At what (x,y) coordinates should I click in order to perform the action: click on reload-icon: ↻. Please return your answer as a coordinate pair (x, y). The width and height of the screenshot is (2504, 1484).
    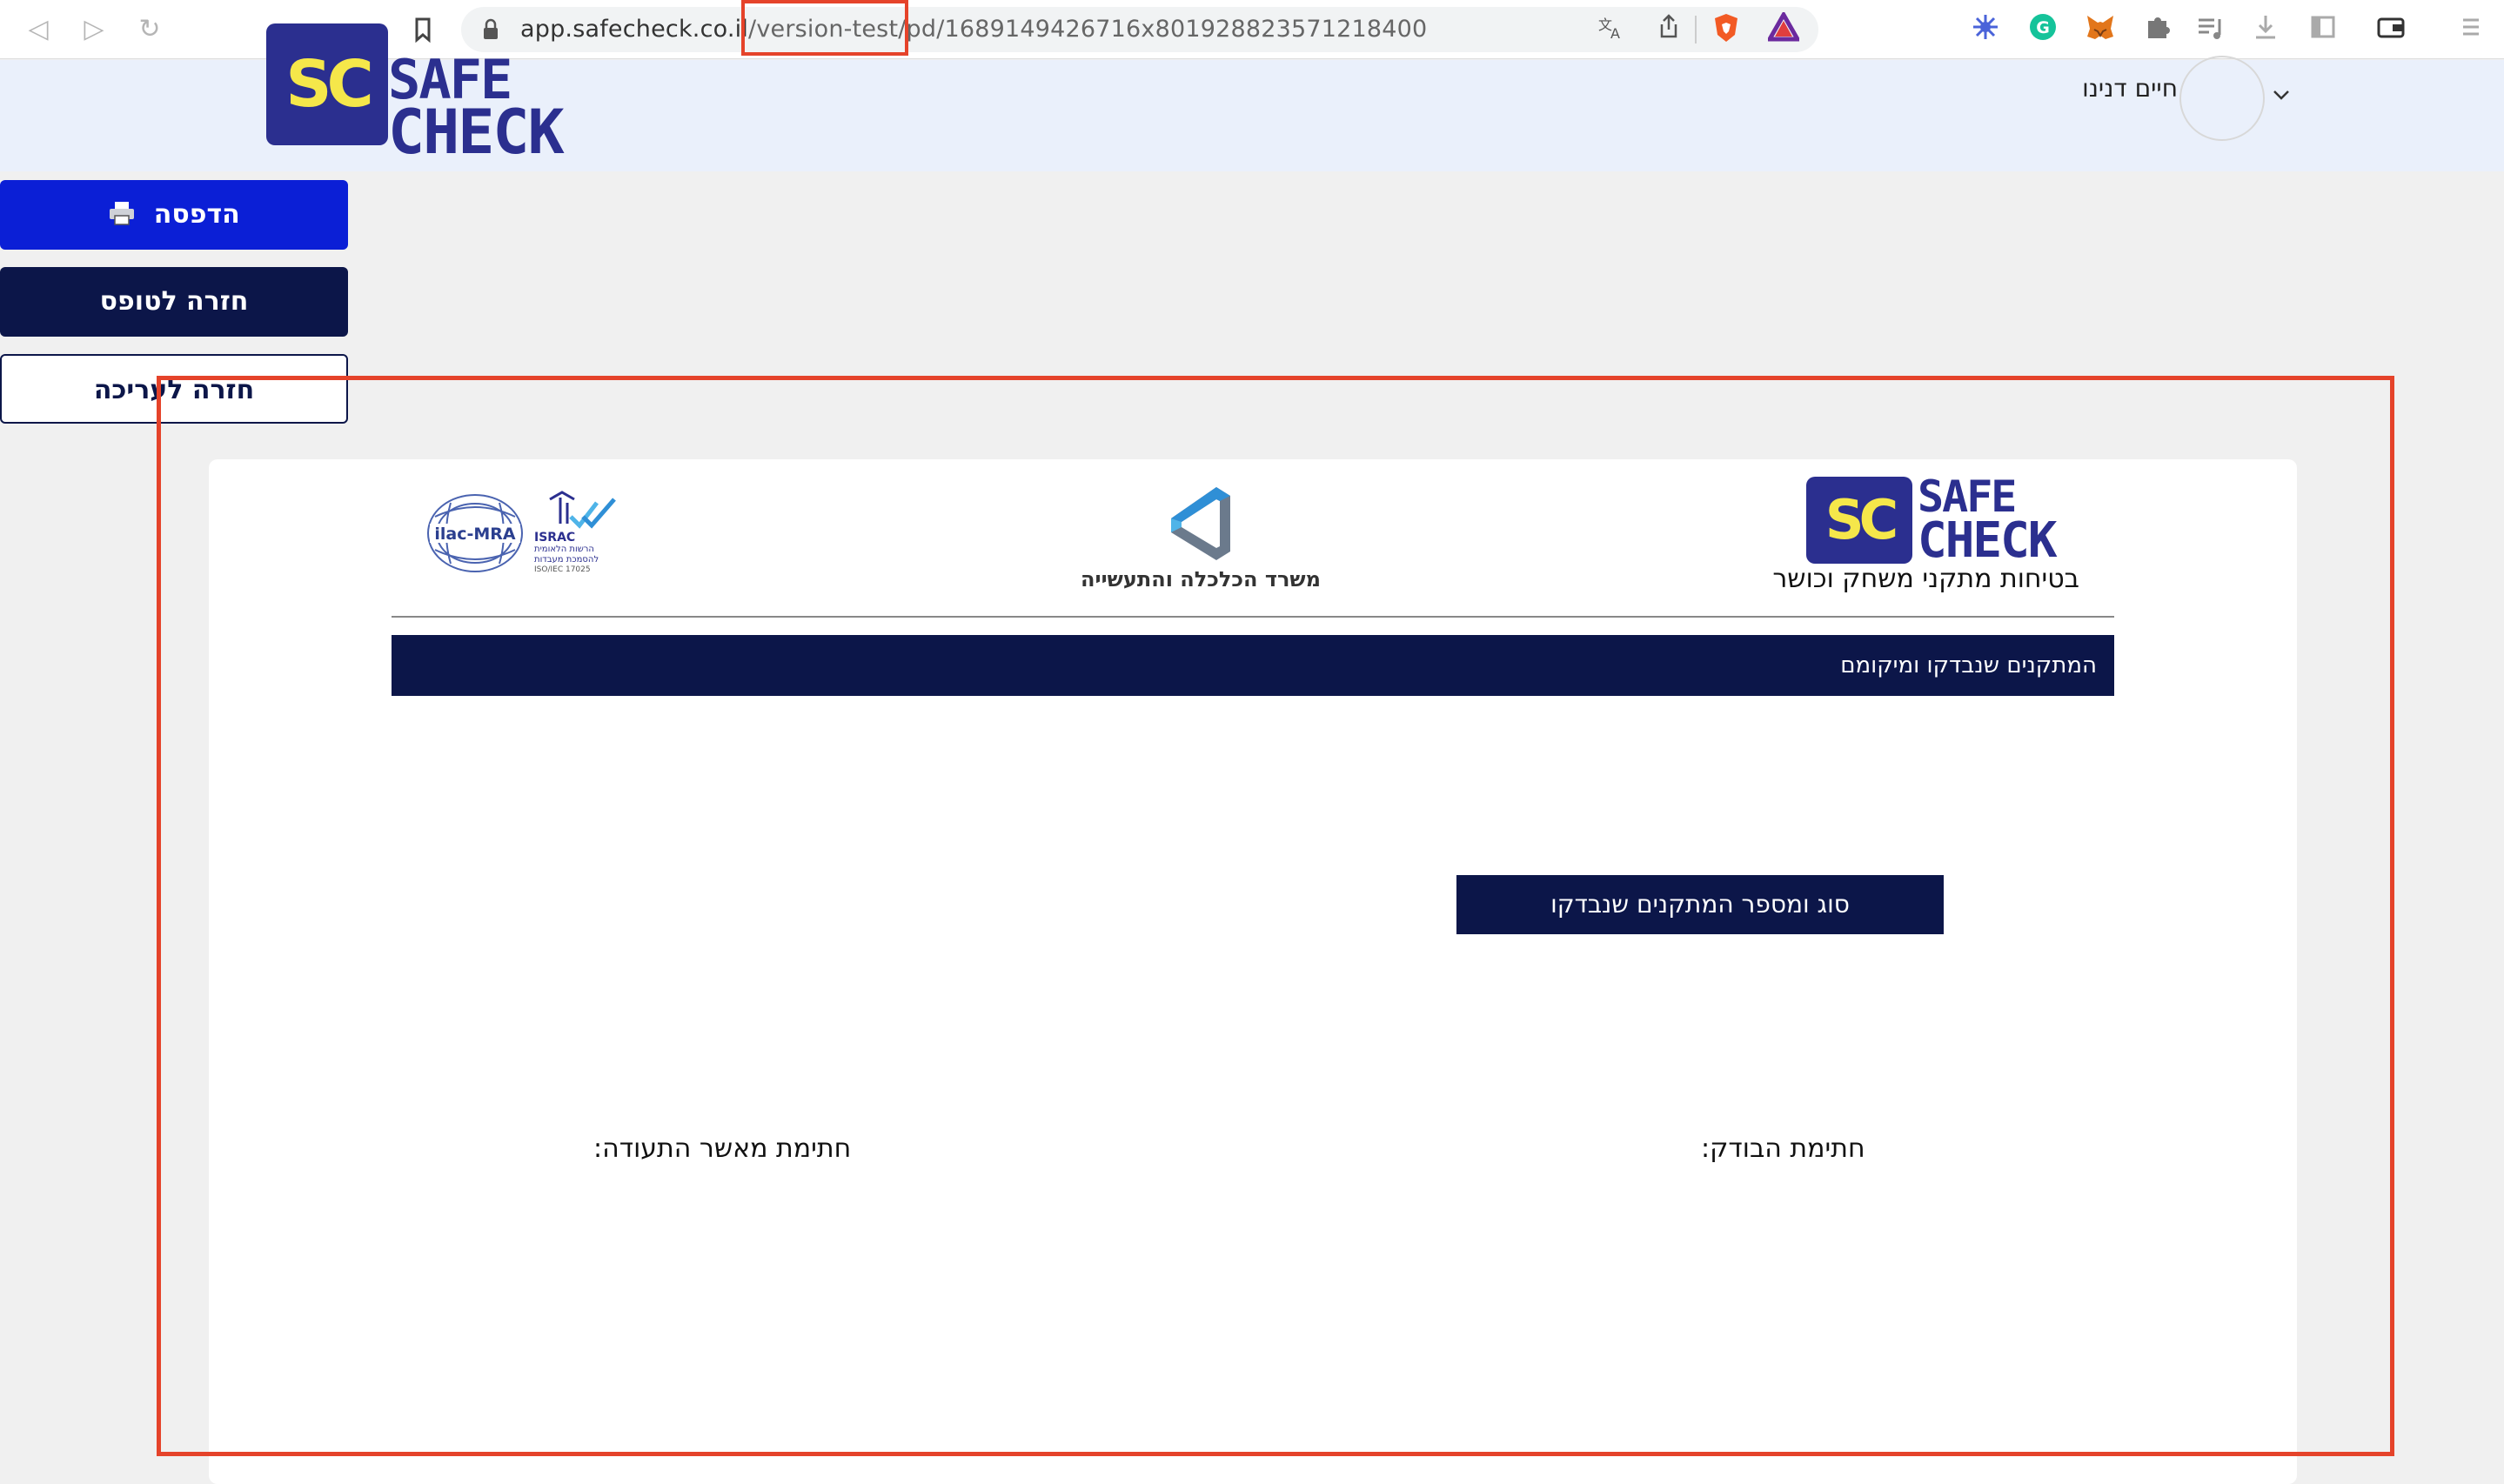
    Looking at the image, I should click on (149, 29).